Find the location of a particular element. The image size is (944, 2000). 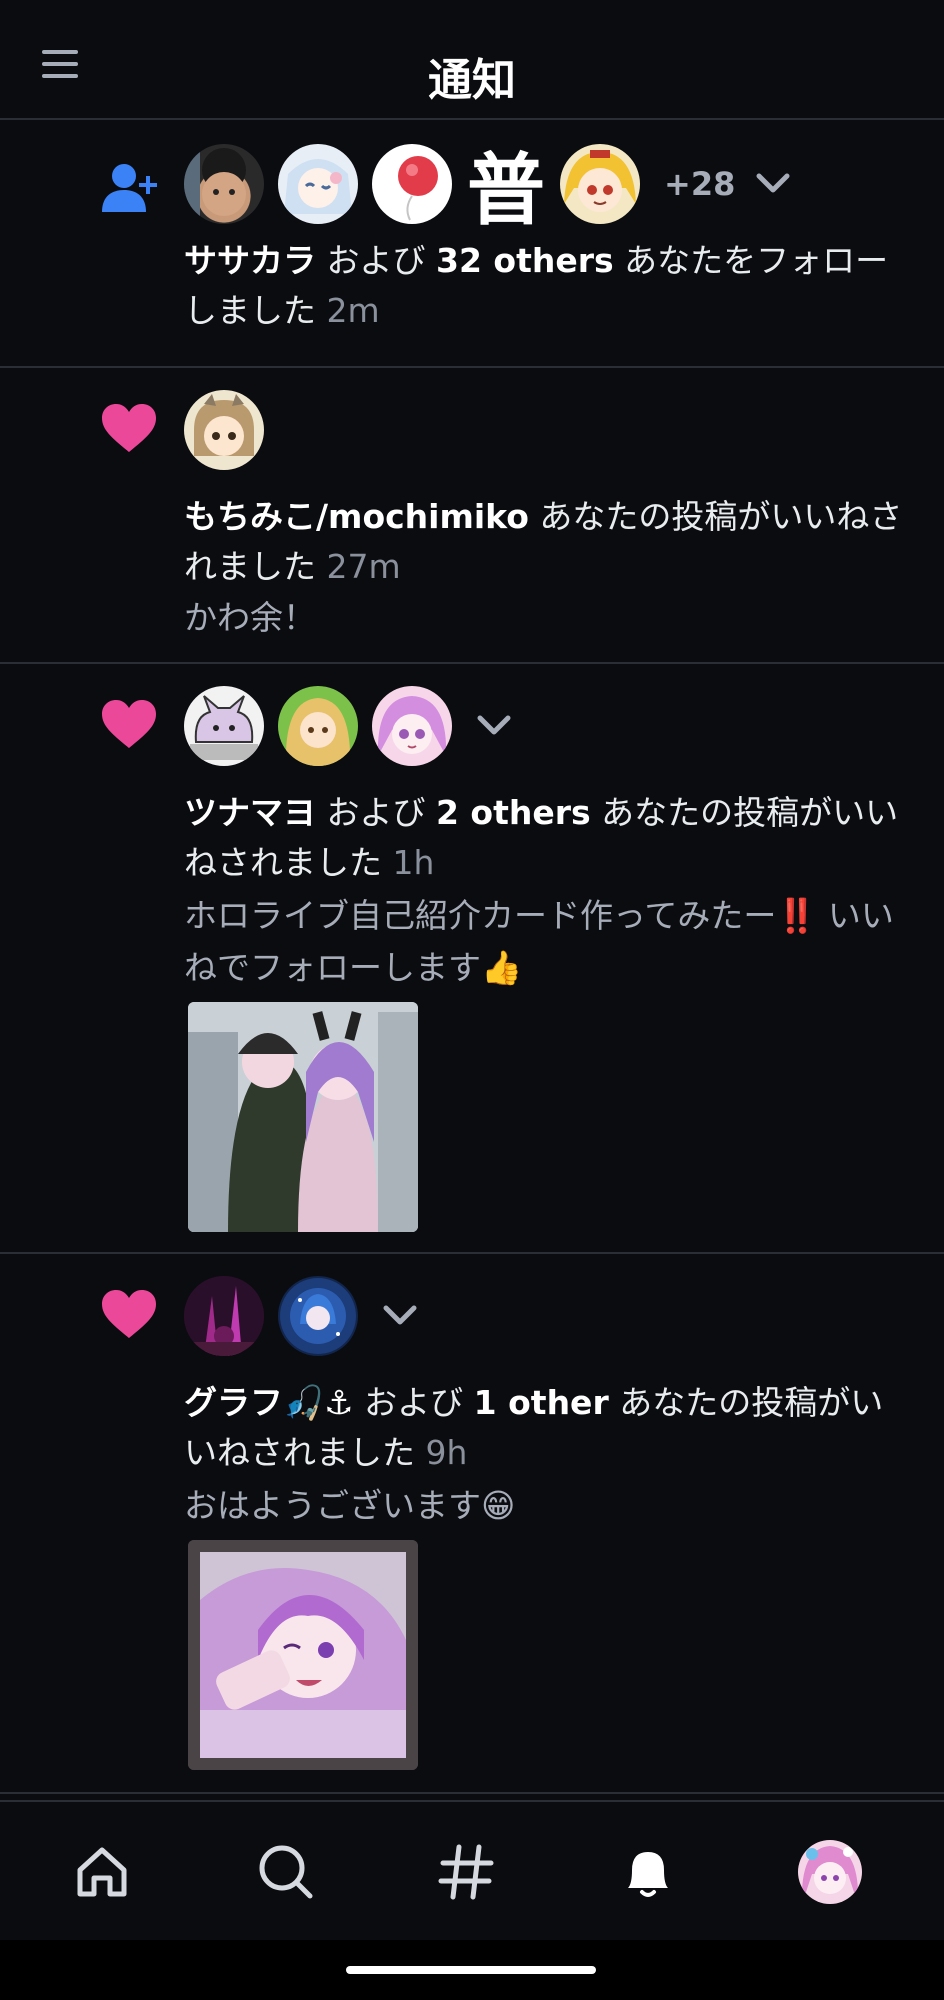

actor-name: ツナマヨ is located at coordinates (250, 812).